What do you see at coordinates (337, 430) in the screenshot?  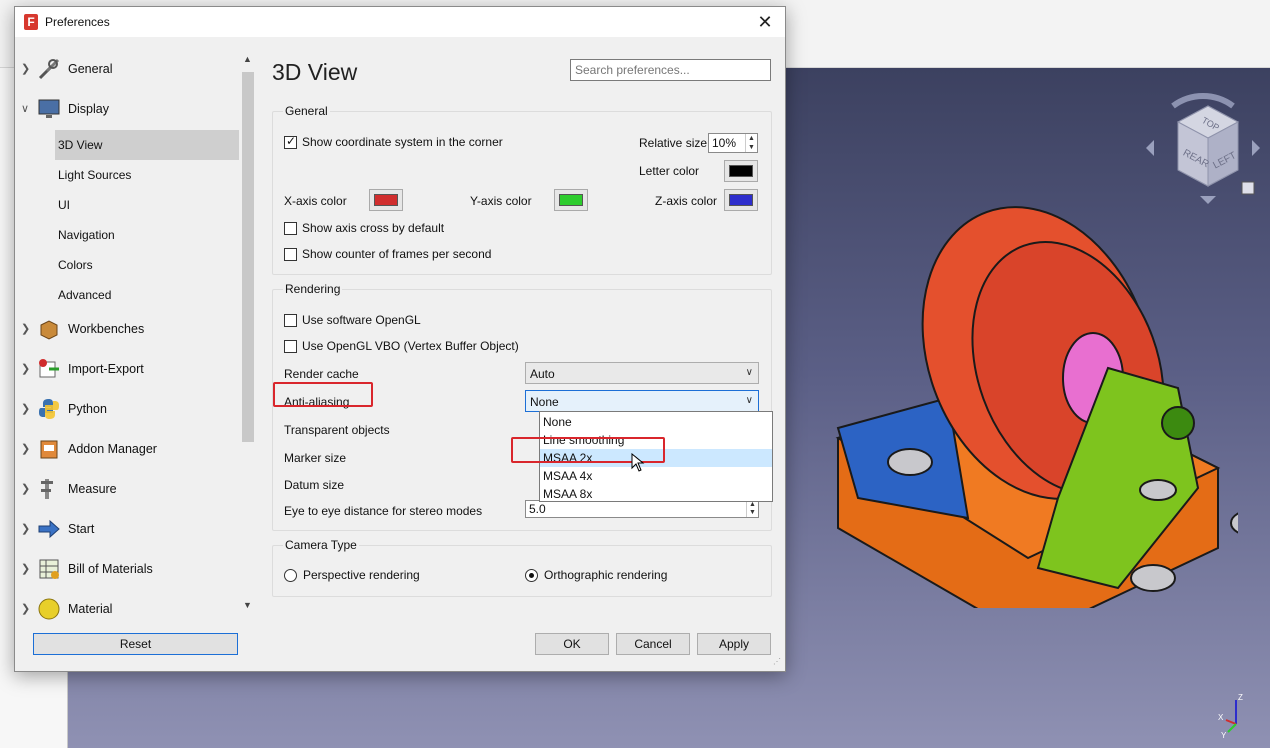 I see `transparent-objects-label: Transparent objects` at bounding box center [337, 430].